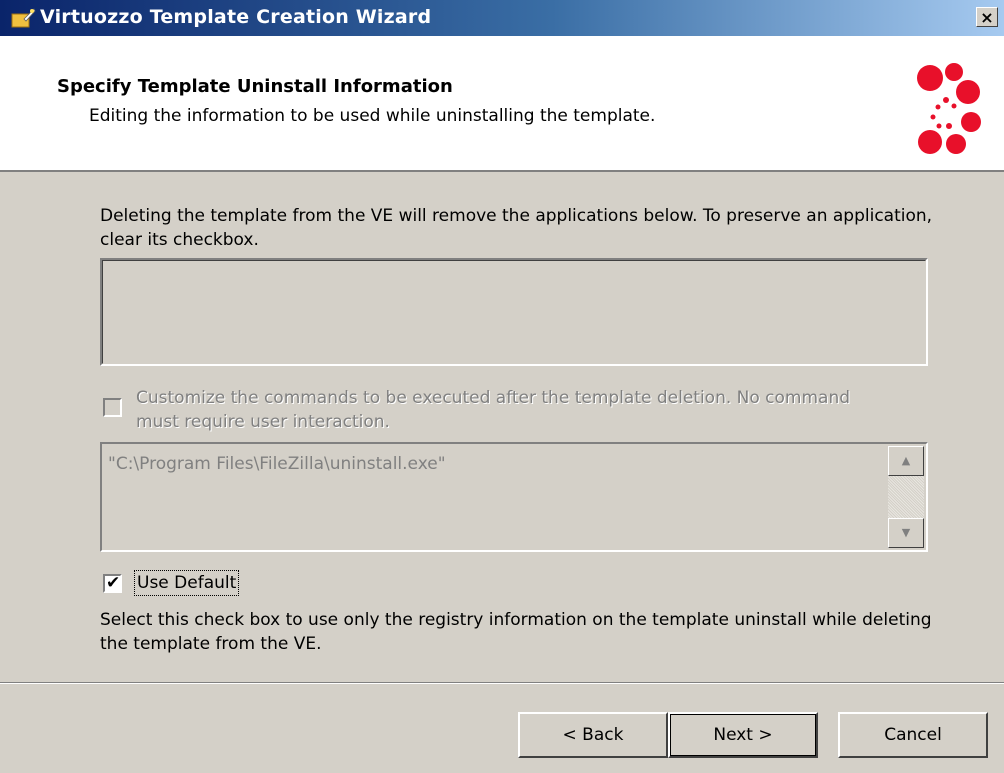  I want to click on back-button: < Back, so click(593, 735).